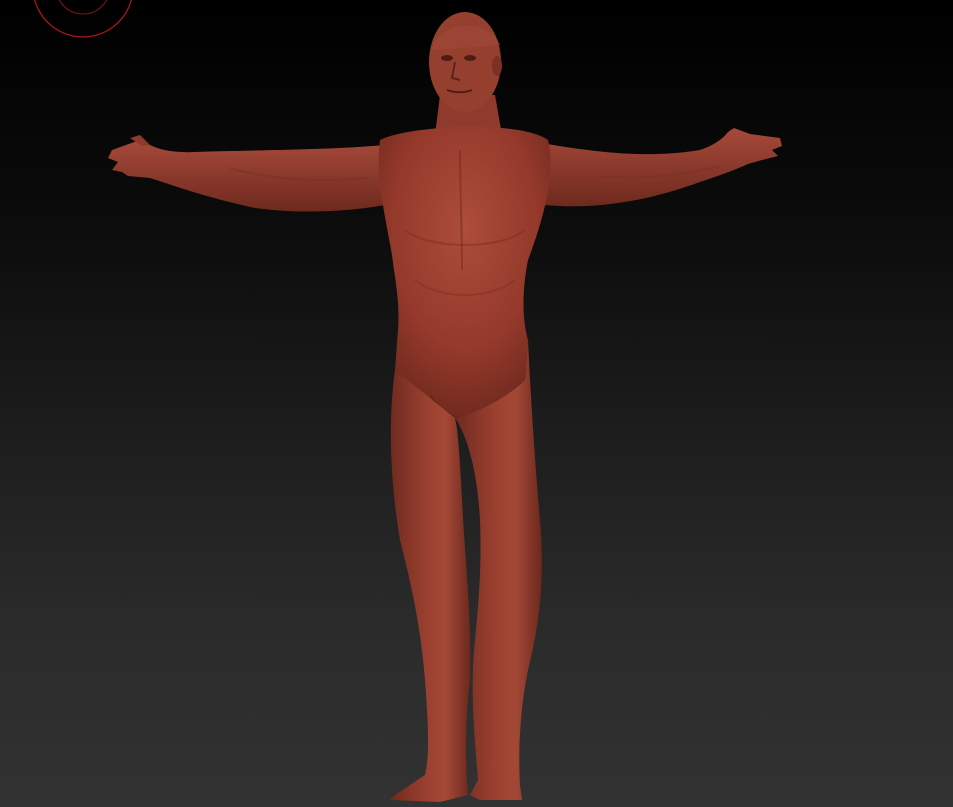 This screenshot has width=953, height=807. I want to click on torso, so click(464, 272).